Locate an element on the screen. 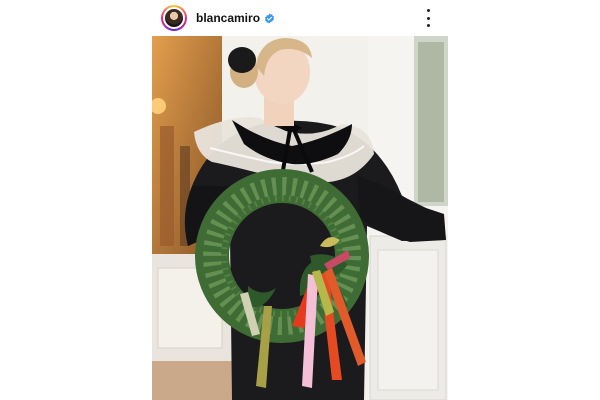  avatar-story-ring is located at coordinates (174, 18).